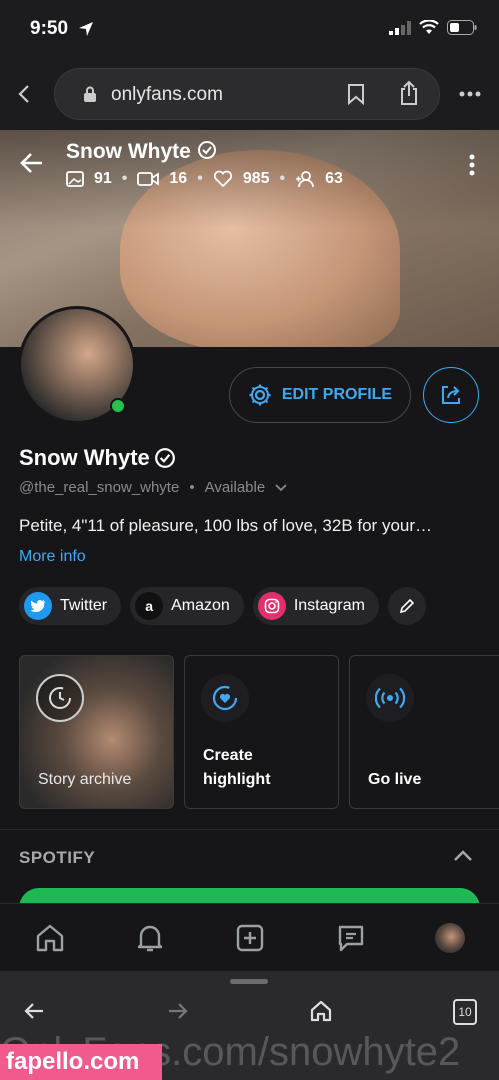 This screenshot has height=1080, width=499. What do you see at coordinates (167, 94) in the screenshot?
I see `url-text: onlyfans.com` at bounding box center [167, 94].